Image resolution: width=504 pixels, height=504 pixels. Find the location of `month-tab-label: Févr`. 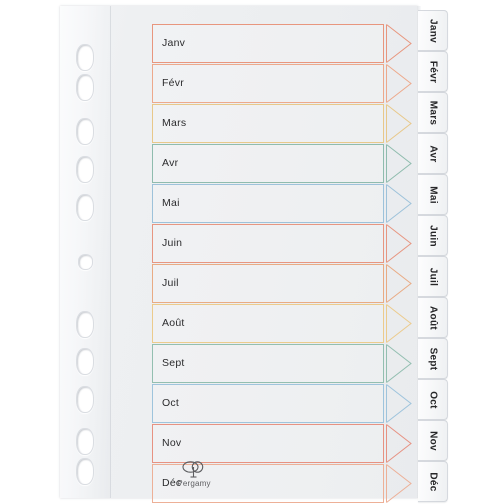

month-tab-label: Févr is located at coordinates (432, 71).